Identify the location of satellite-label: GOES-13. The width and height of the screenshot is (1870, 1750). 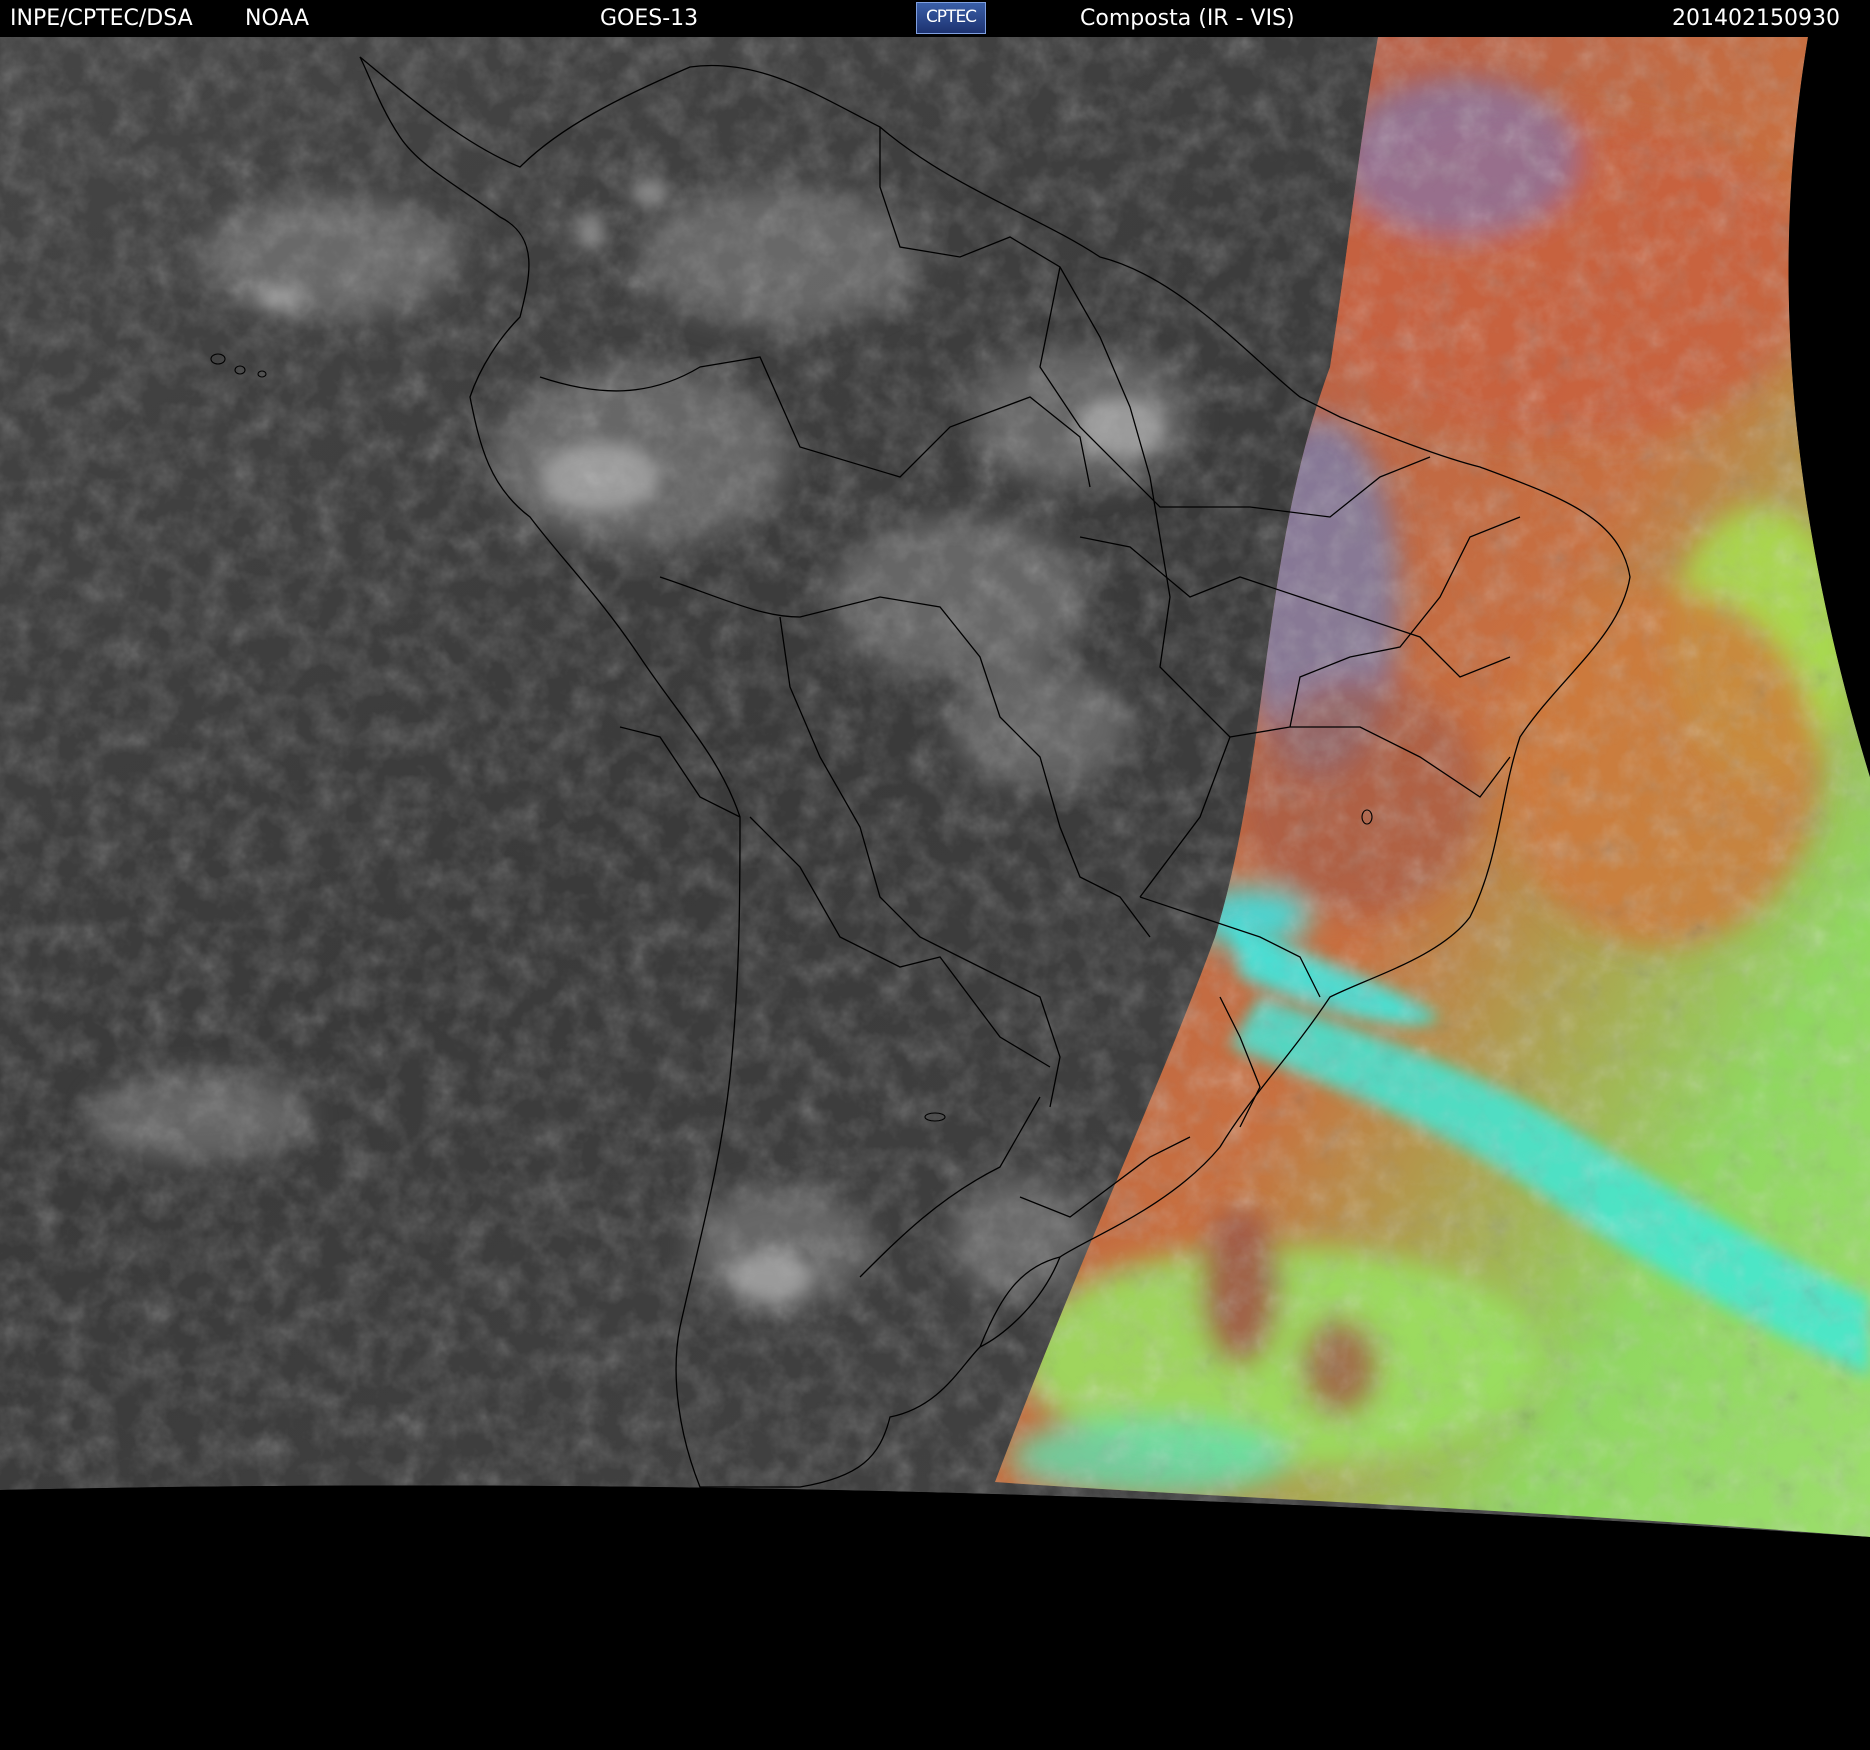
(649, 18).